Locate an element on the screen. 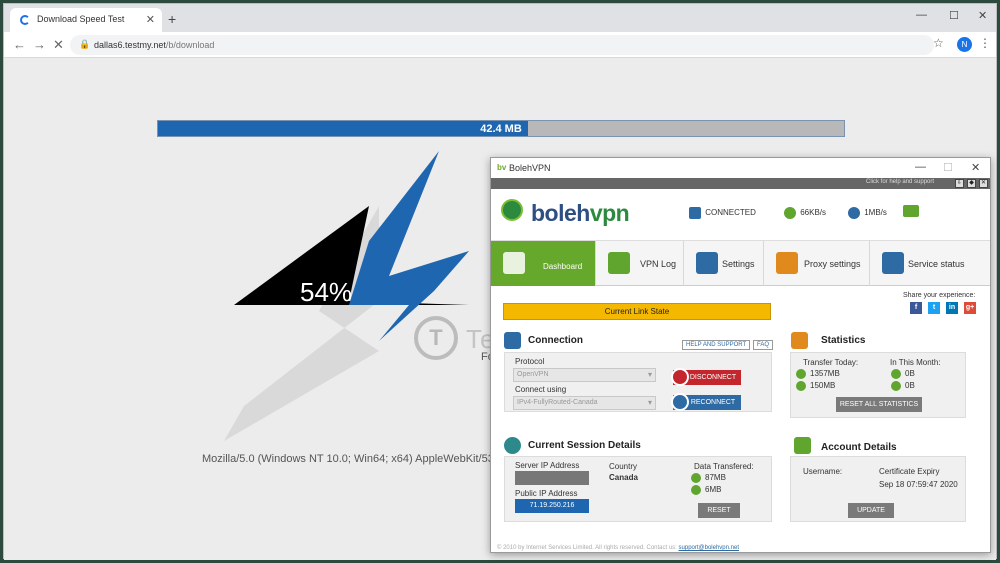 This screenshot has width=1000, height=563. statistics-title: Statistics is located at coordinates (843, 340).